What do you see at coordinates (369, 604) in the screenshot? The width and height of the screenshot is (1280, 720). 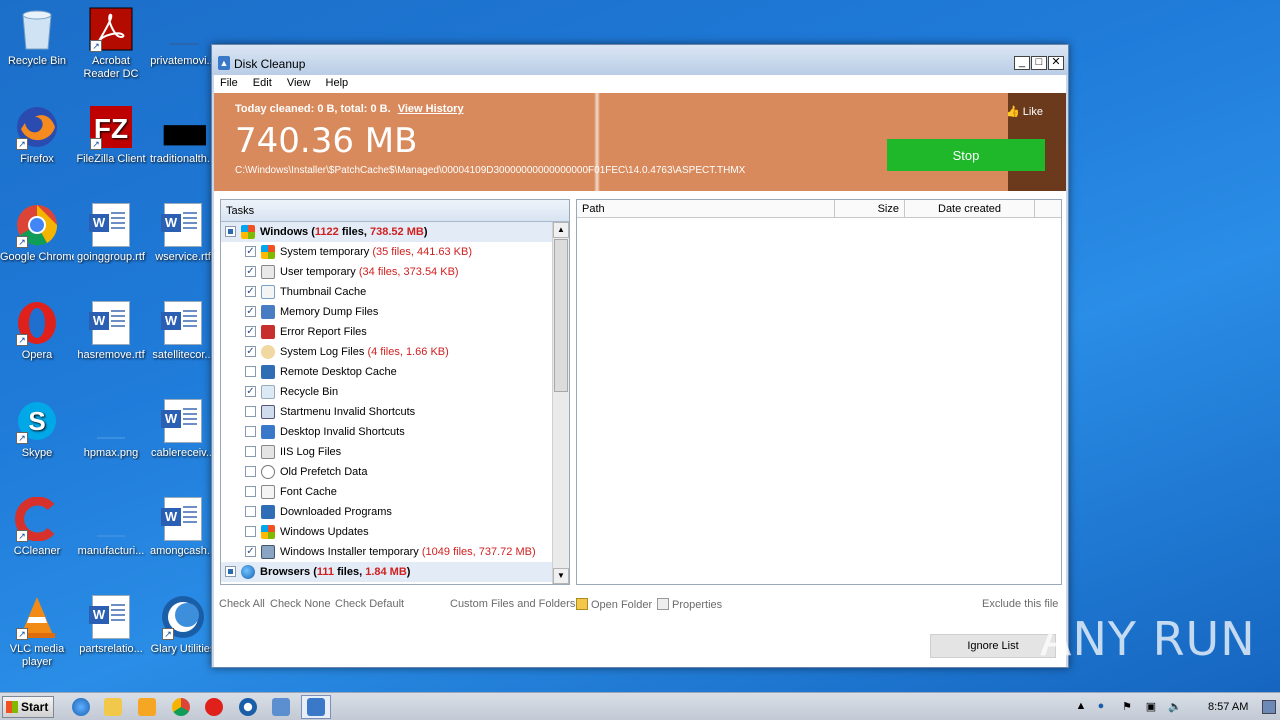 I see `check-default-link: Check Default` at bounding box center [369, 604].